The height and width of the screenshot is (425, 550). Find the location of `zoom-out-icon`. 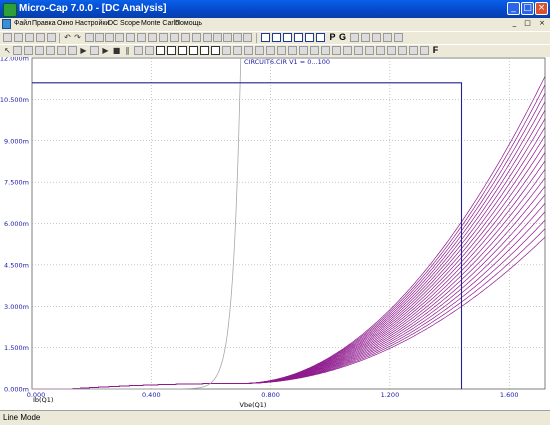

zoom-out-icon is located at coordinates (413, 50).